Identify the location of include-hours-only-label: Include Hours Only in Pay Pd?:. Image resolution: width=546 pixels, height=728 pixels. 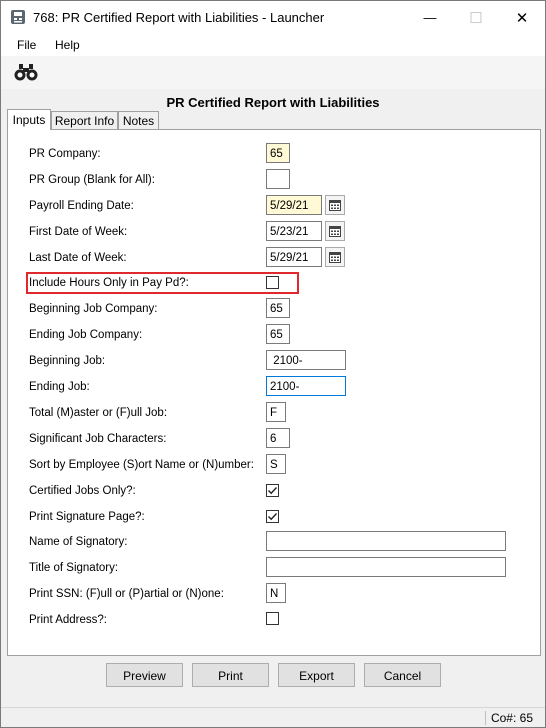
(109, 283).